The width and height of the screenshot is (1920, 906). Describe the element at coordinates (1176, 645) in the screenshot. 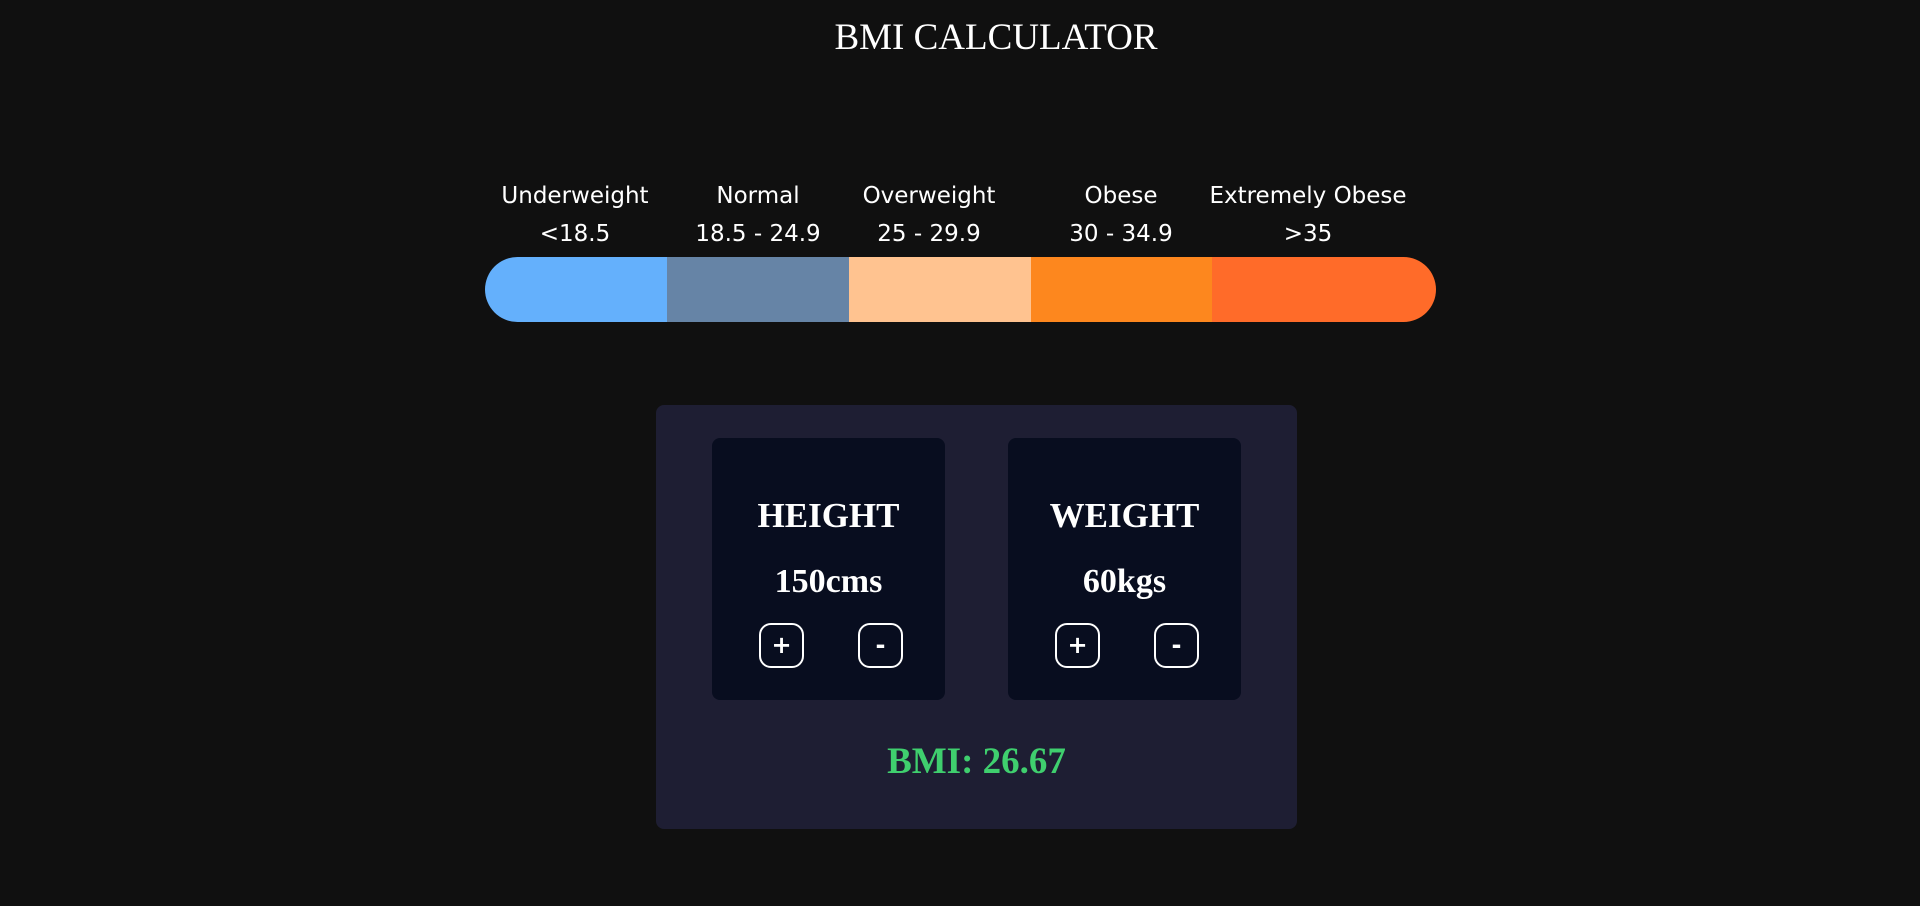

I see `weight-decrease-button: -` at that location.